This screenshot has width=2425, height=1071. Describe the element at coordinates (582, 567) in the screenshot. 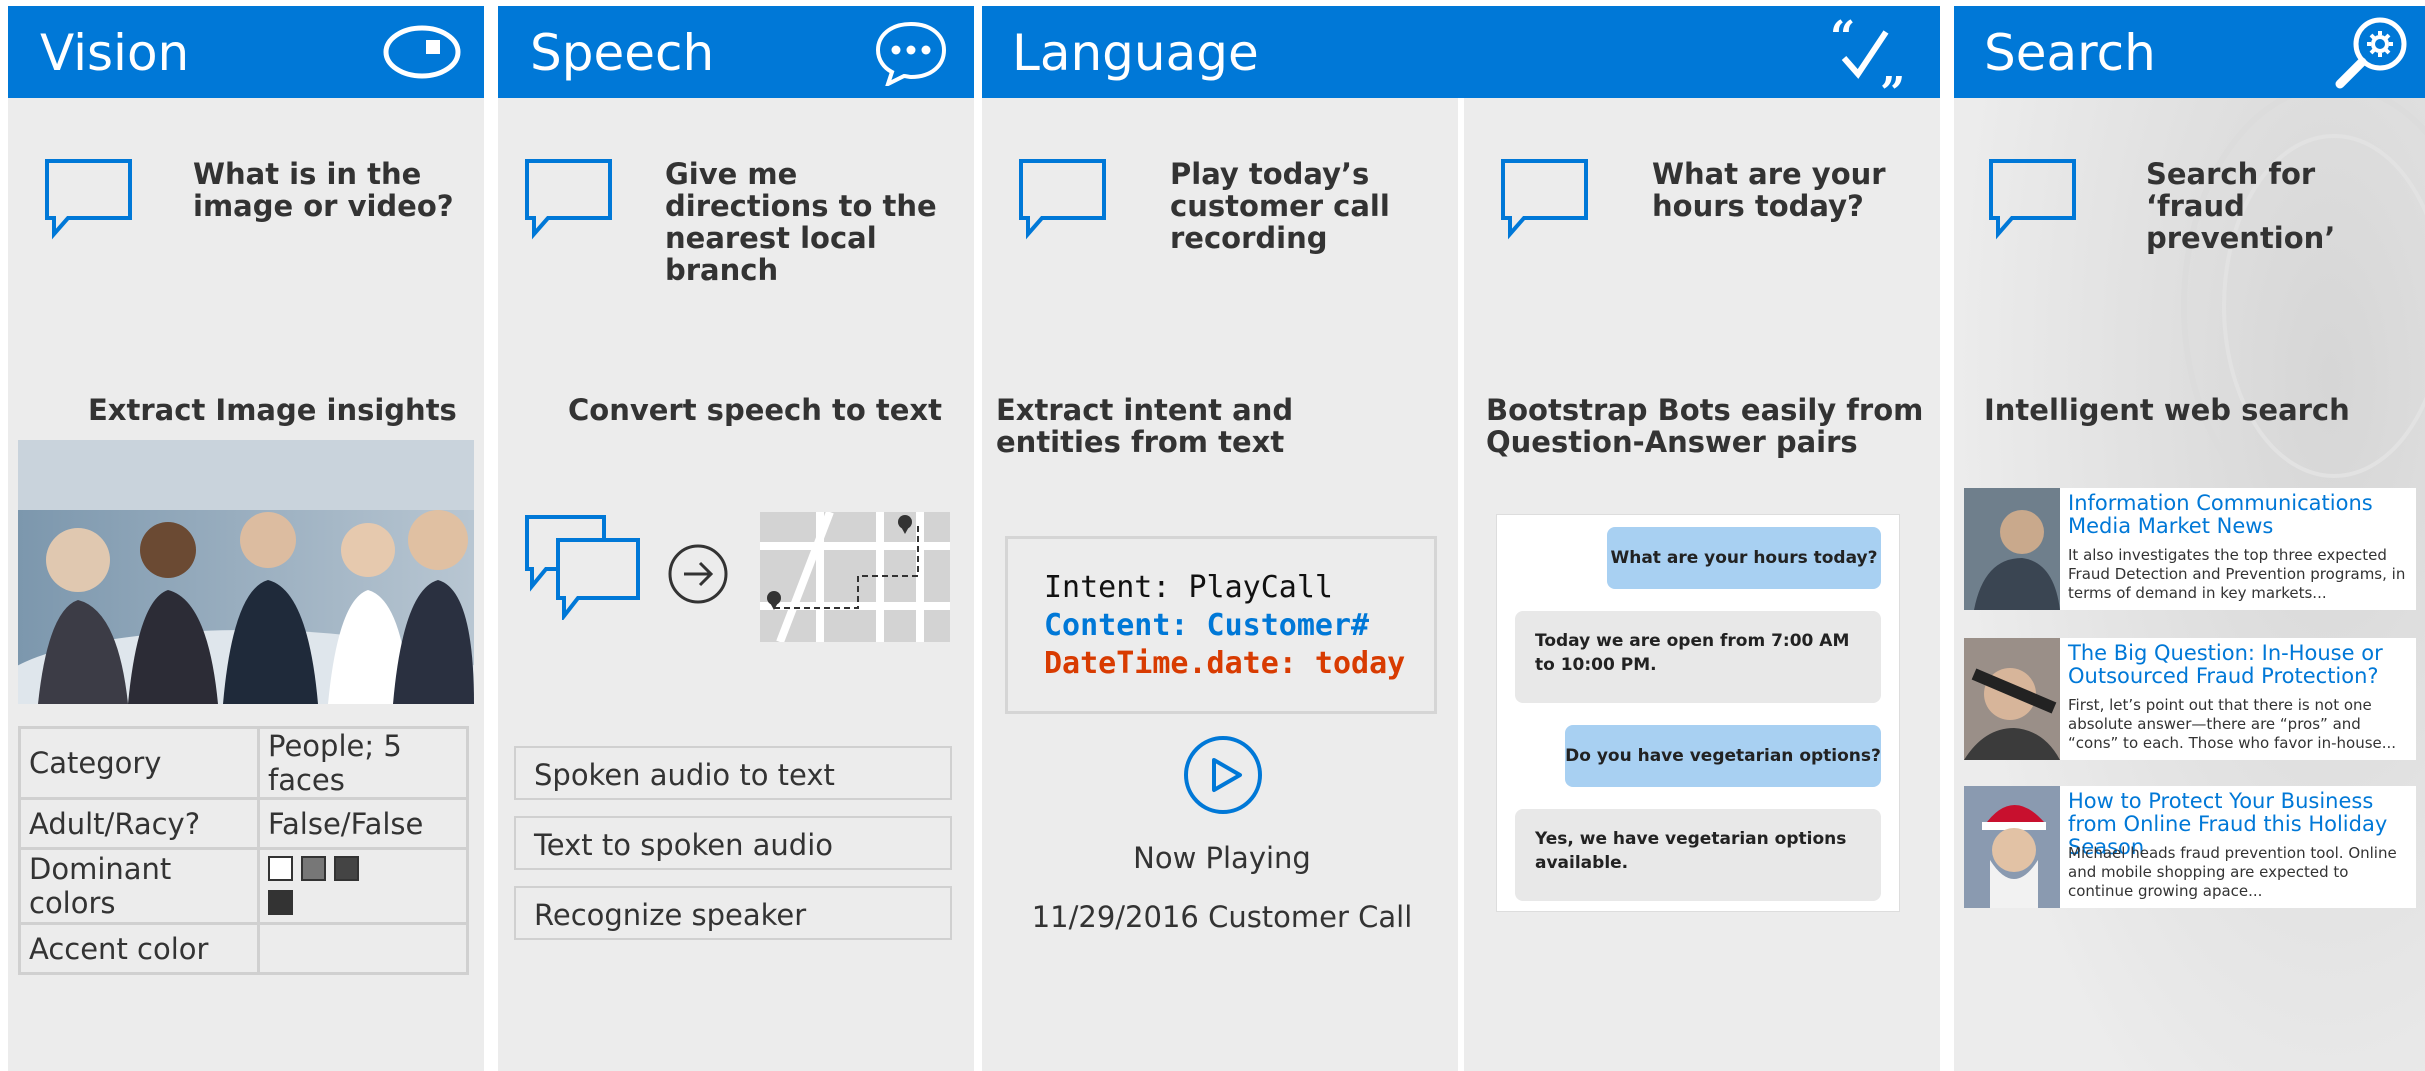

I see `voice-bubbles-icon` at that location.